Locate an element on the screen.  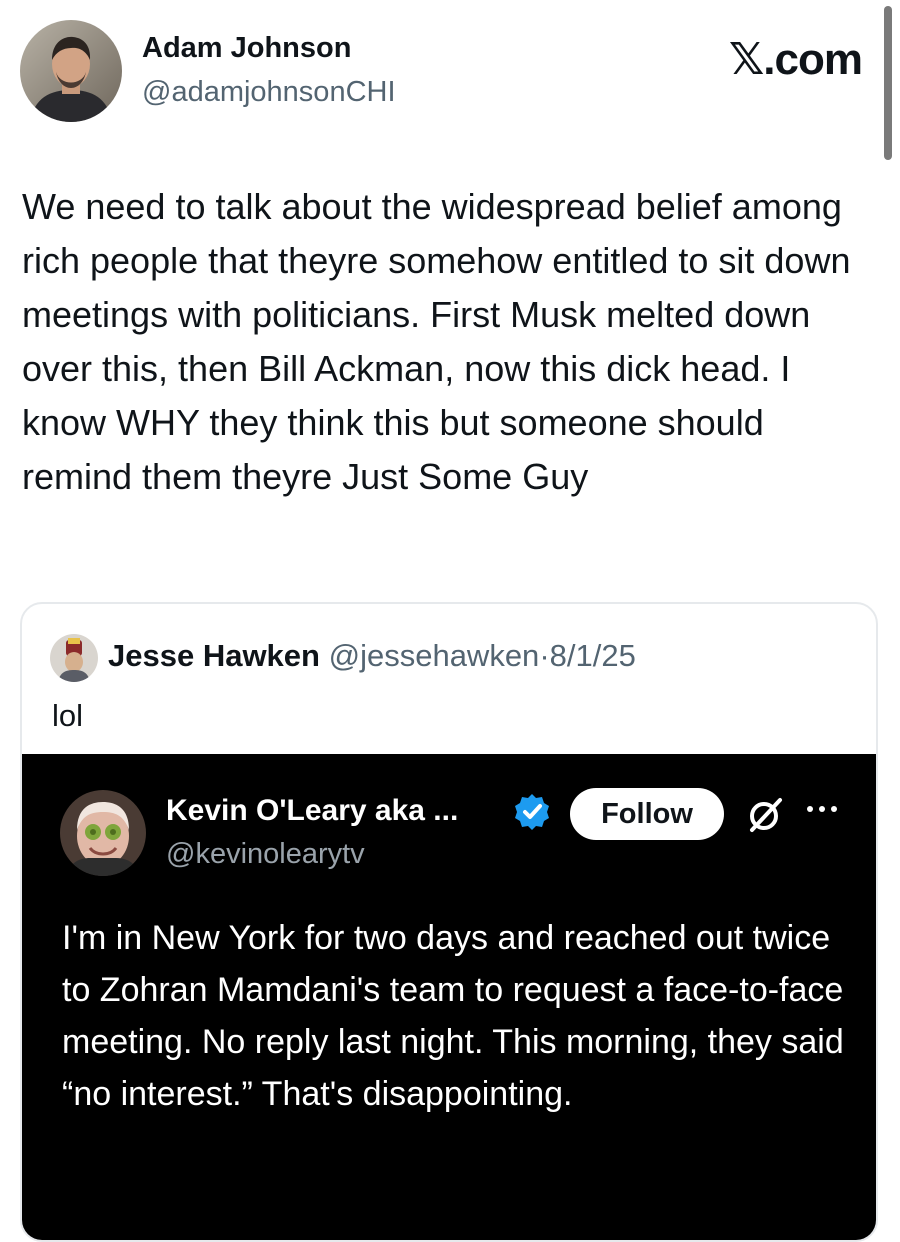
quote-author-handle: @jessehawken is located at coordinates (434, 655).